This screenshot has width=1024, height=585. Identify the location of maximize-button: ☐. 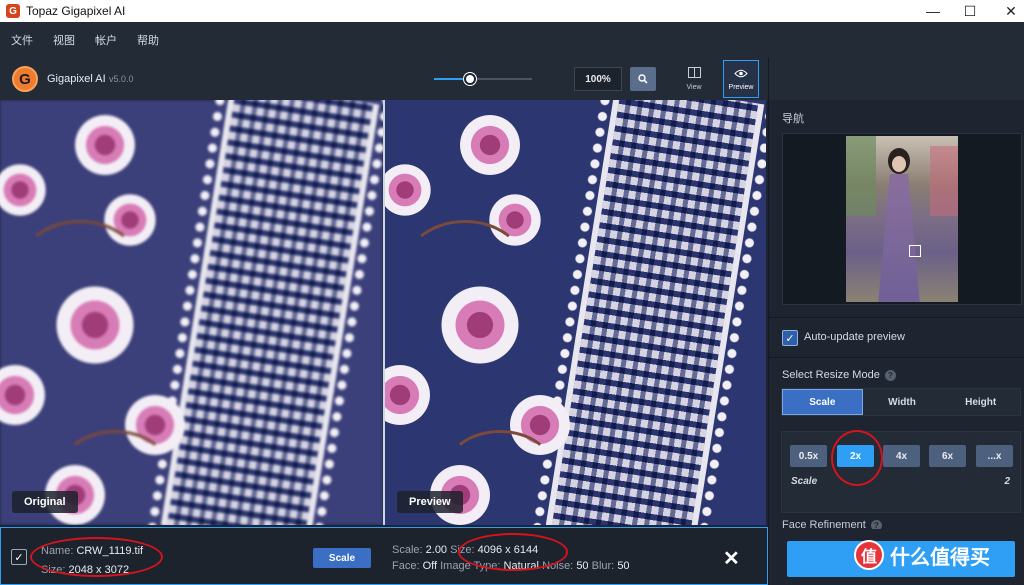
(970, 11).